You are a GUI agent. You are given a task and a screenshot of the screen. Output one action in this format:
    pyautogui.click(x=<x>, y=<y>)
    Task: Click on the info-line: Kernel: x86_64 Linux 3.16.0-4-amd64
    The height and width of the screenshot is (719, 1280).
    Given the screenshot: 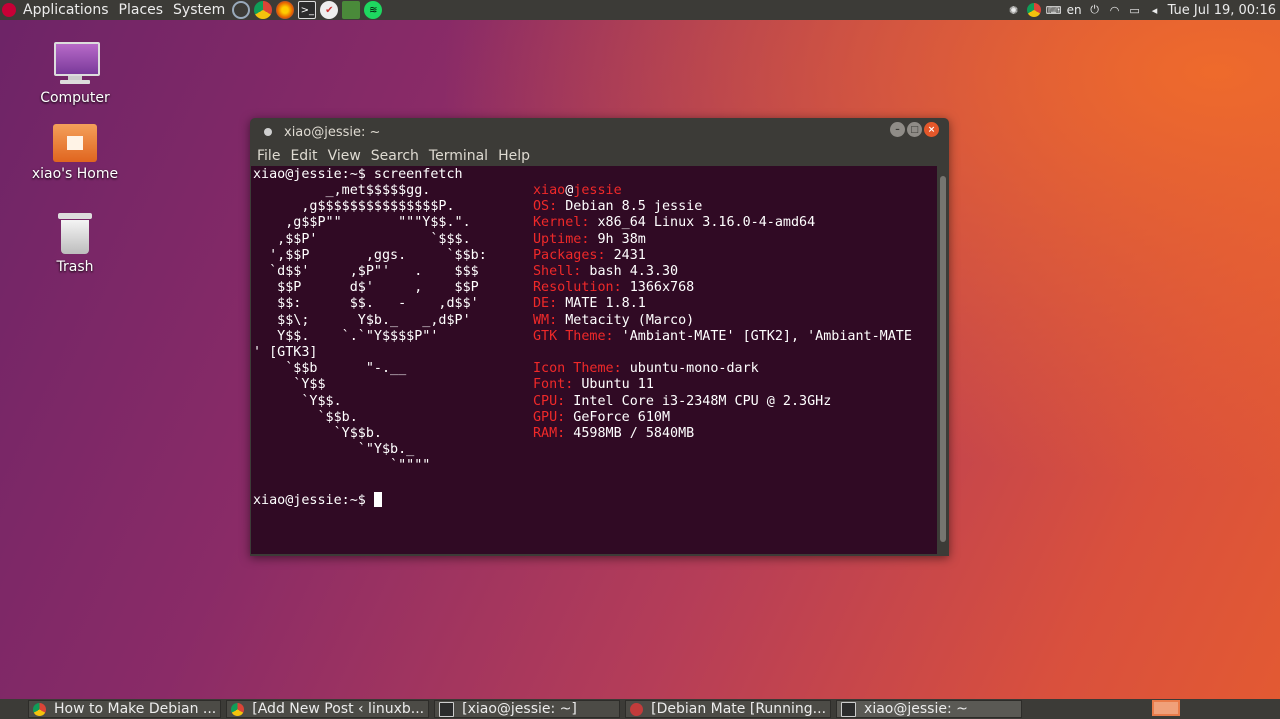 What is the action you would take?
    pyautogui.click(x=674, y=223)
    